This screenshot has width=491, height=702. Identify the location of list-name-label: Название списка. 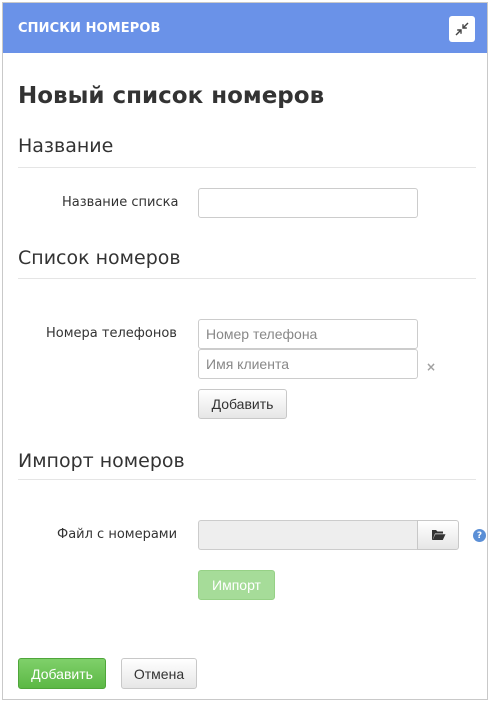
(120, 202).